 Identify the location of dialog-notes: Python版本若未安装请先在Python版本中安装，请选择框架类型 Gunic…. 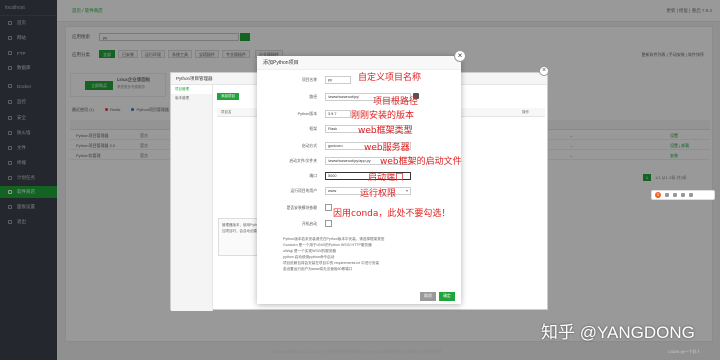
(370, 254).